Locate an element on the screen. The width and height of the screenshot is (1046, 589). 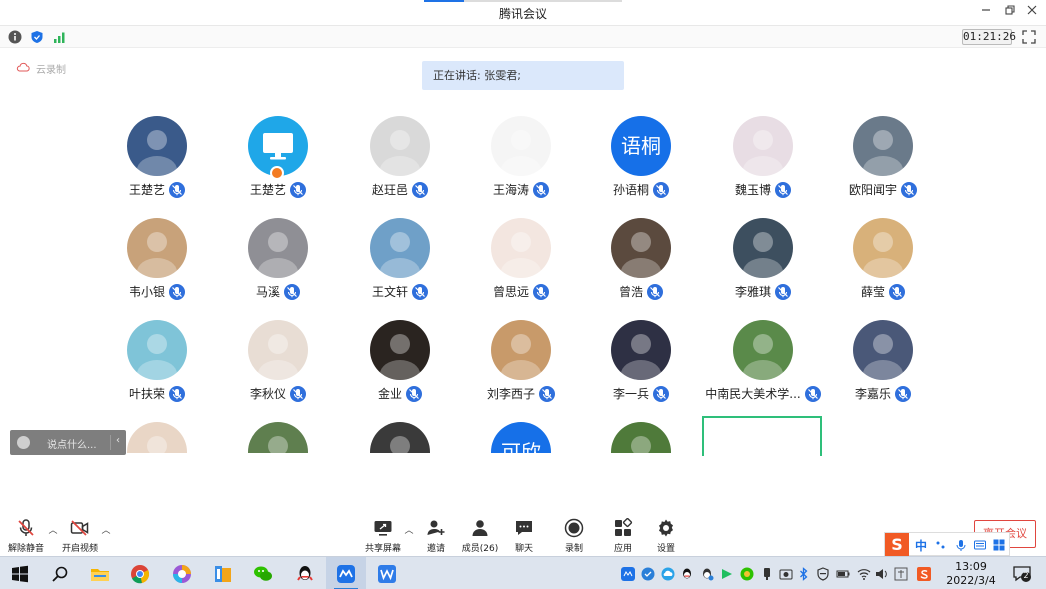
participant-tile: 李秋仪 is located at coordinates (278, 365).